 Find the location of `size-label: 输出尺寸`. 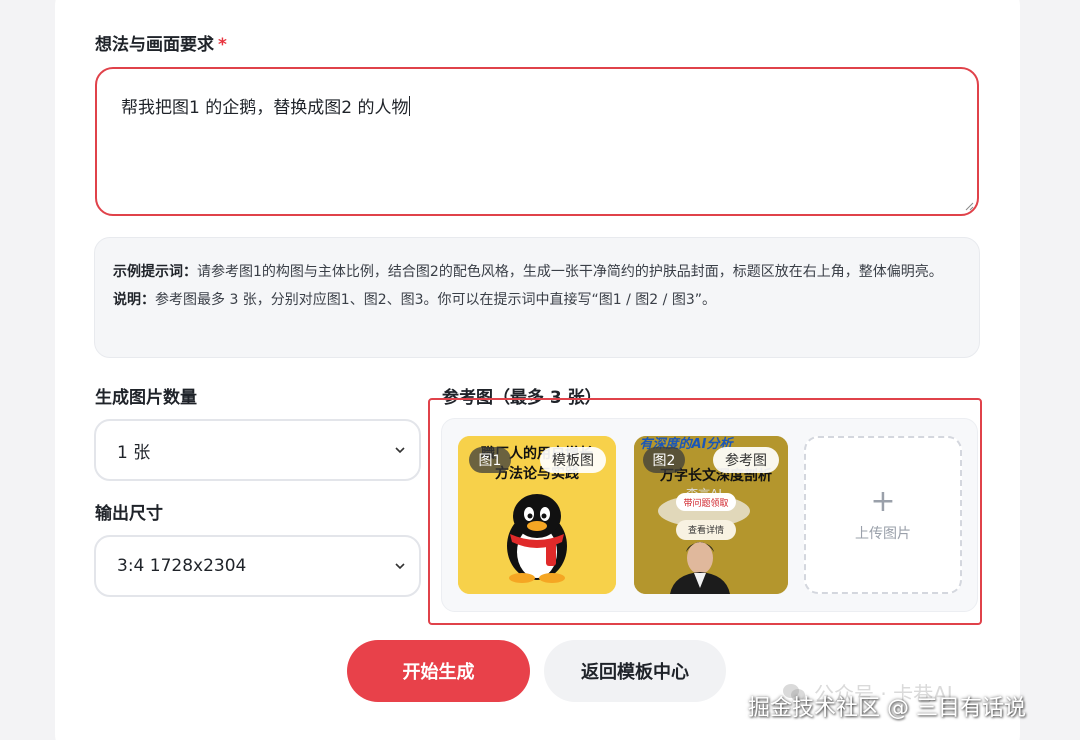

size-label: 输出尺寸 is located at coordinates (129, 514).